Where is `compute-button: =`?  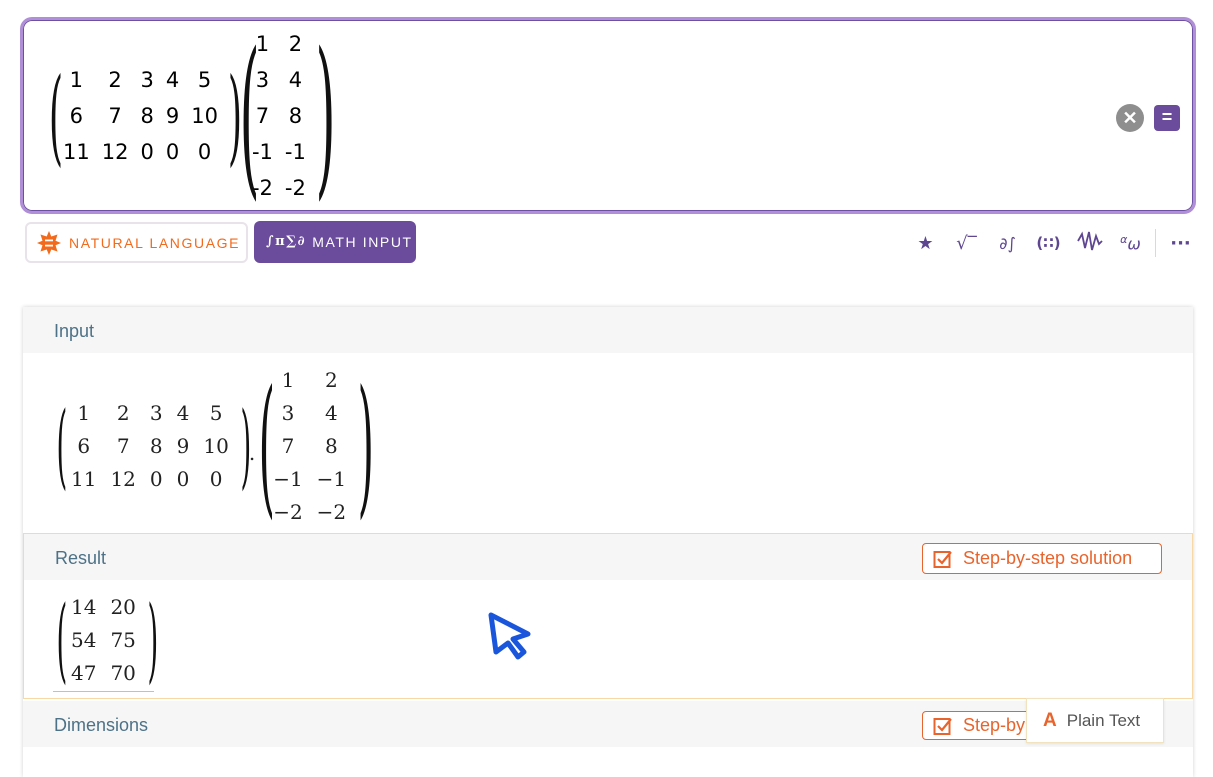 compute-button: = is located at coordinates (1167, 118).